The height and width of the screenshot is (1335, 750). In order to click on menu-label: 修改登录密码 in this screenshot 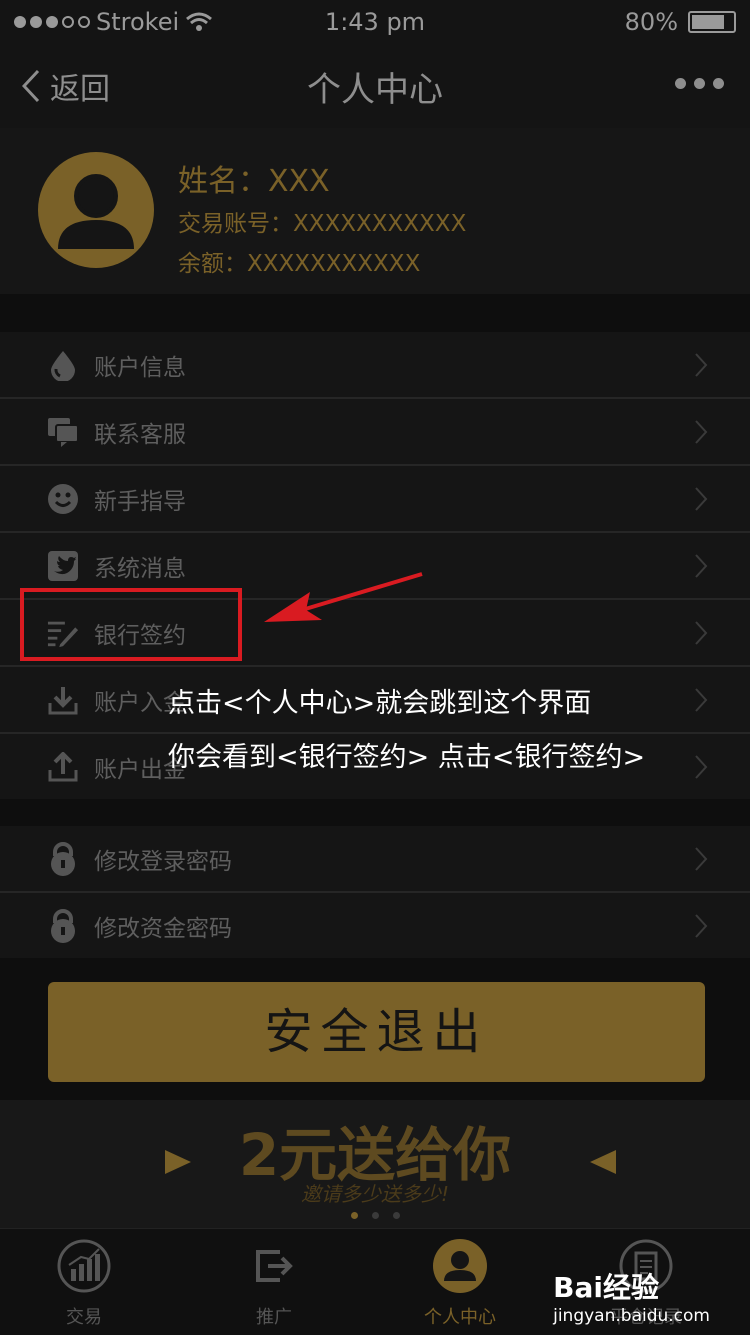, I will do `click(163, 861)`.